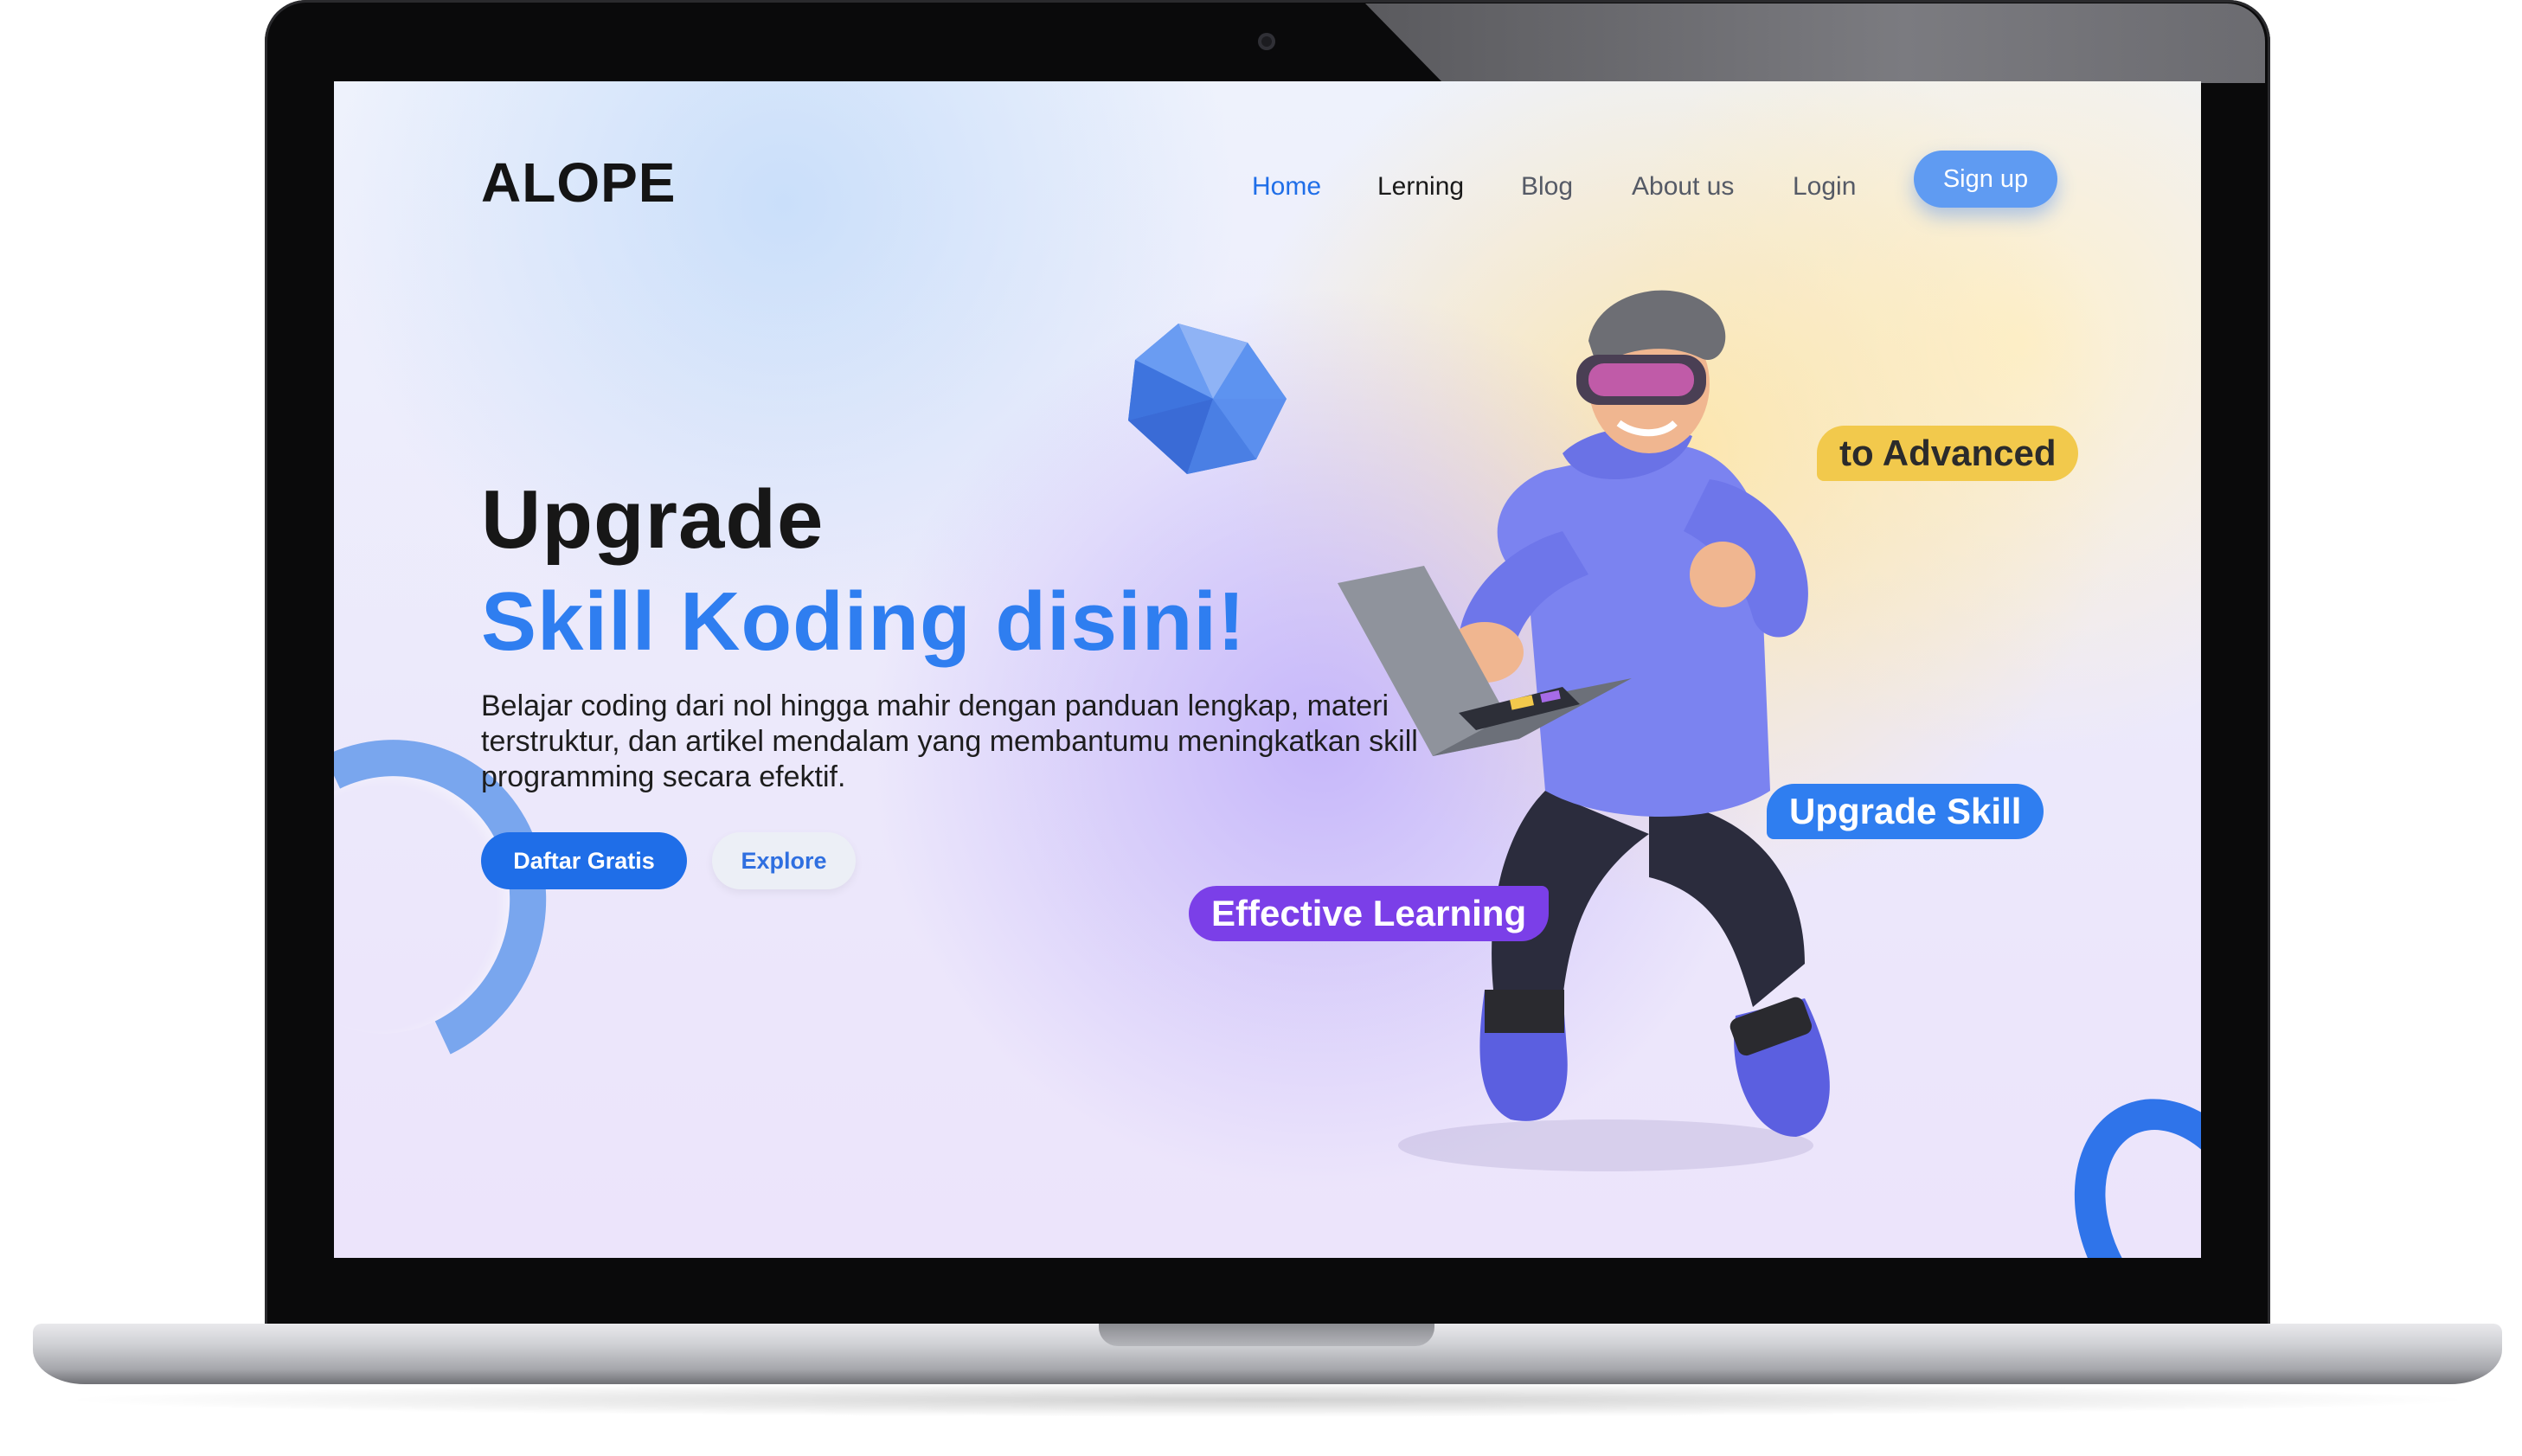  What do you see at coordinates (1266, 41) in the screenshot?
I see `camera-icon` at bounding box center [1266, 41].